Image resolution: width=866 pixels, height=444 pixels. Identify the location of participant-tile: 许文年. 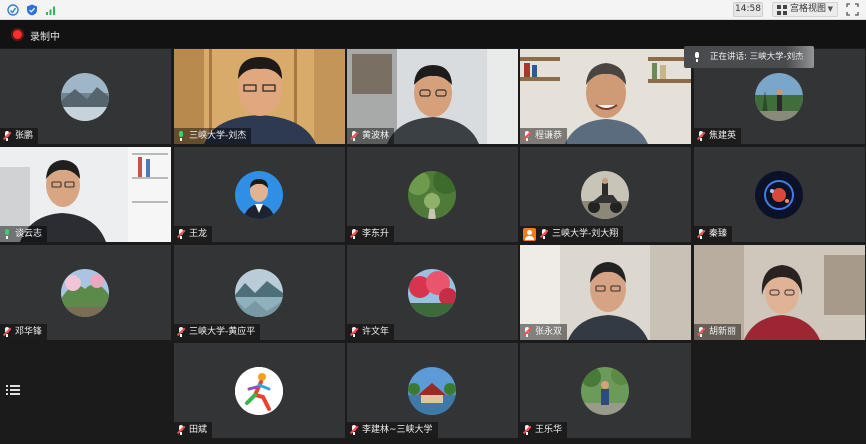
(432, 292).